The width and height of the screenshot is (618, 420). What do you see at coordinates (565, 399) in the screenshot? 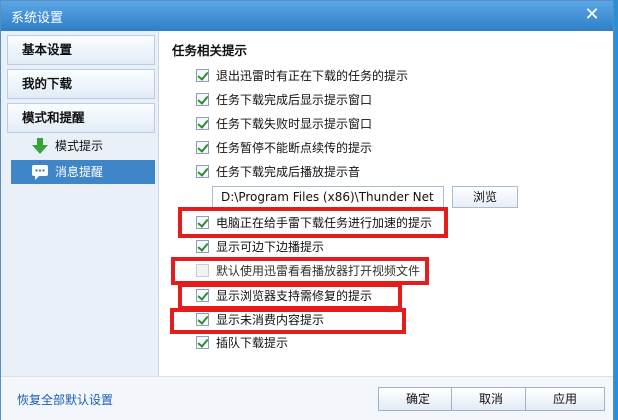
I see `apply-button: 应用` at bounding box center [565, 399].